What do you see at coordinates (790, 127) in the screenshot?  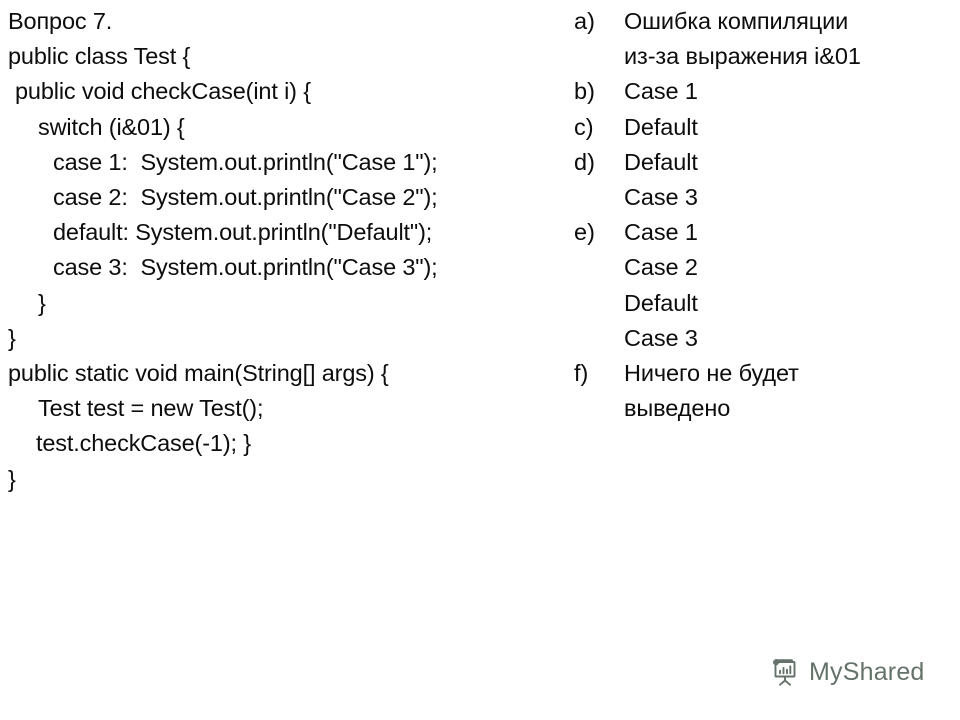 I see `option-text-block: Default` at bounding box center [790, 127].